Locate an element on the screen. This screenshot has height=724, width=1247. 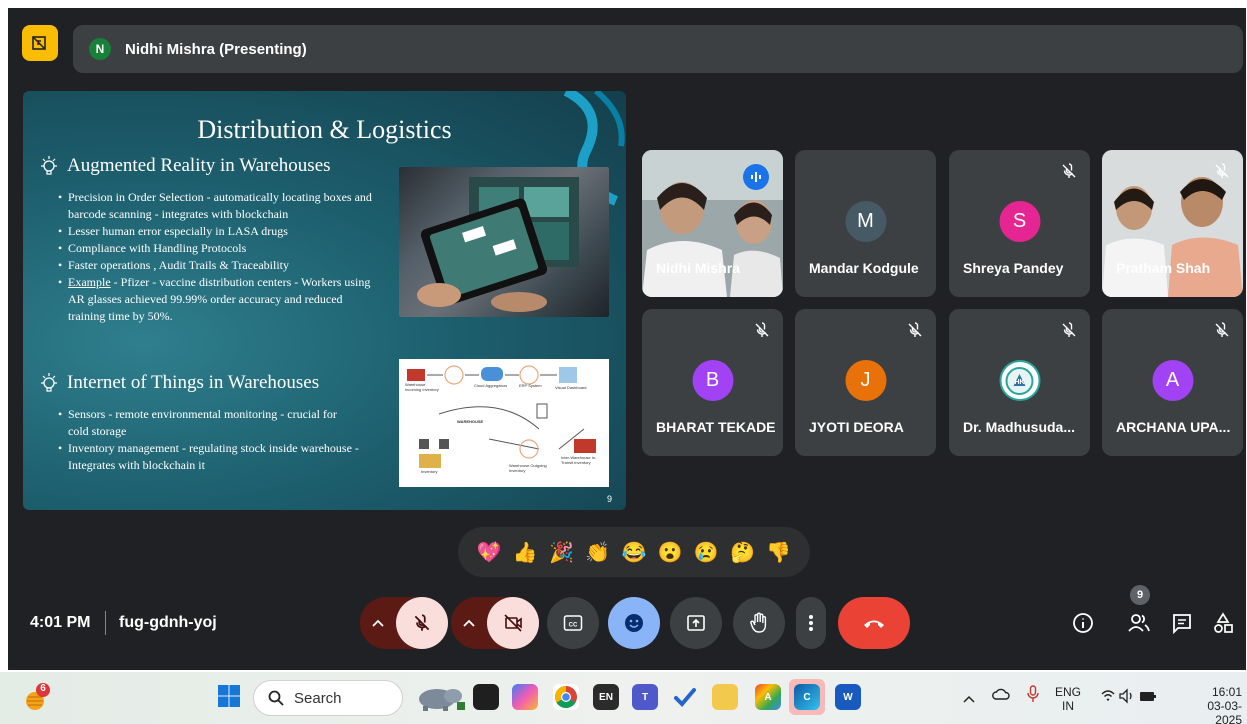
checkmark-icon is located at coordinates (685, 697).